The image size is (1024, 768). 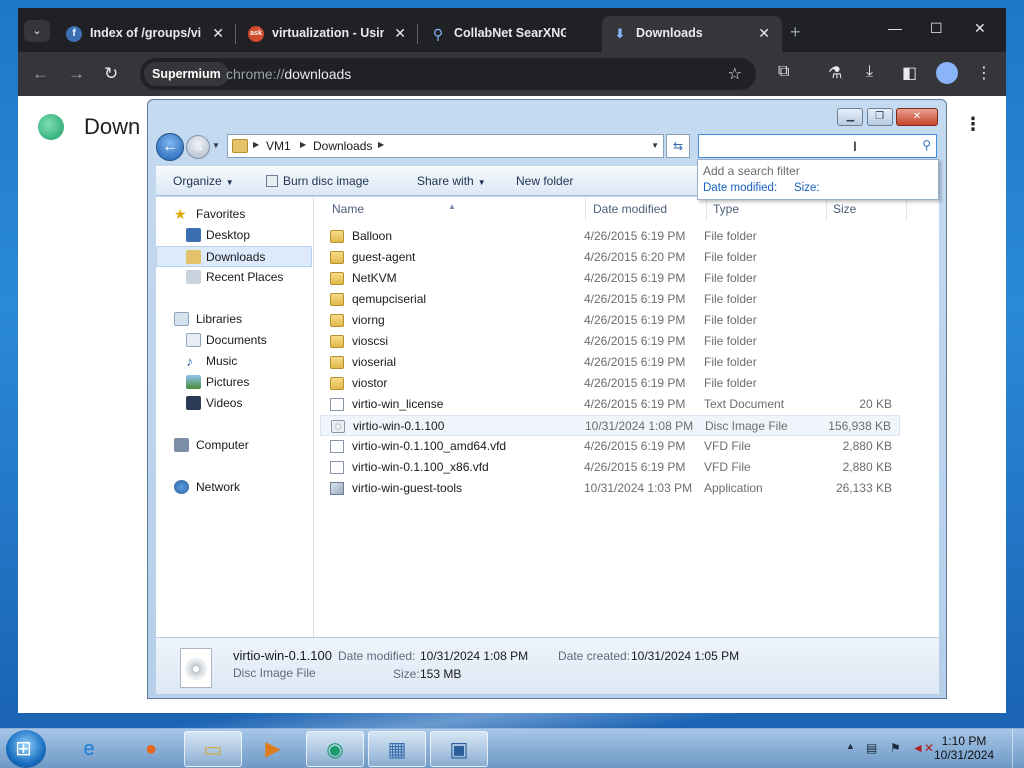 What do you see at coordinates (234, 340) in the screenshot?
I see `nav-documents: Documents` at bounding box center [234, 340].